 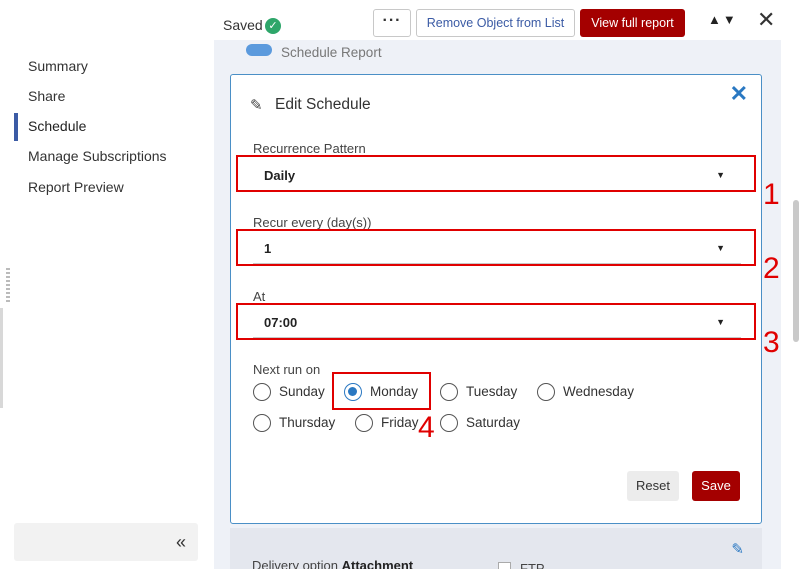 I want to click on resize-grip-icon, so click(x=8, y=286).